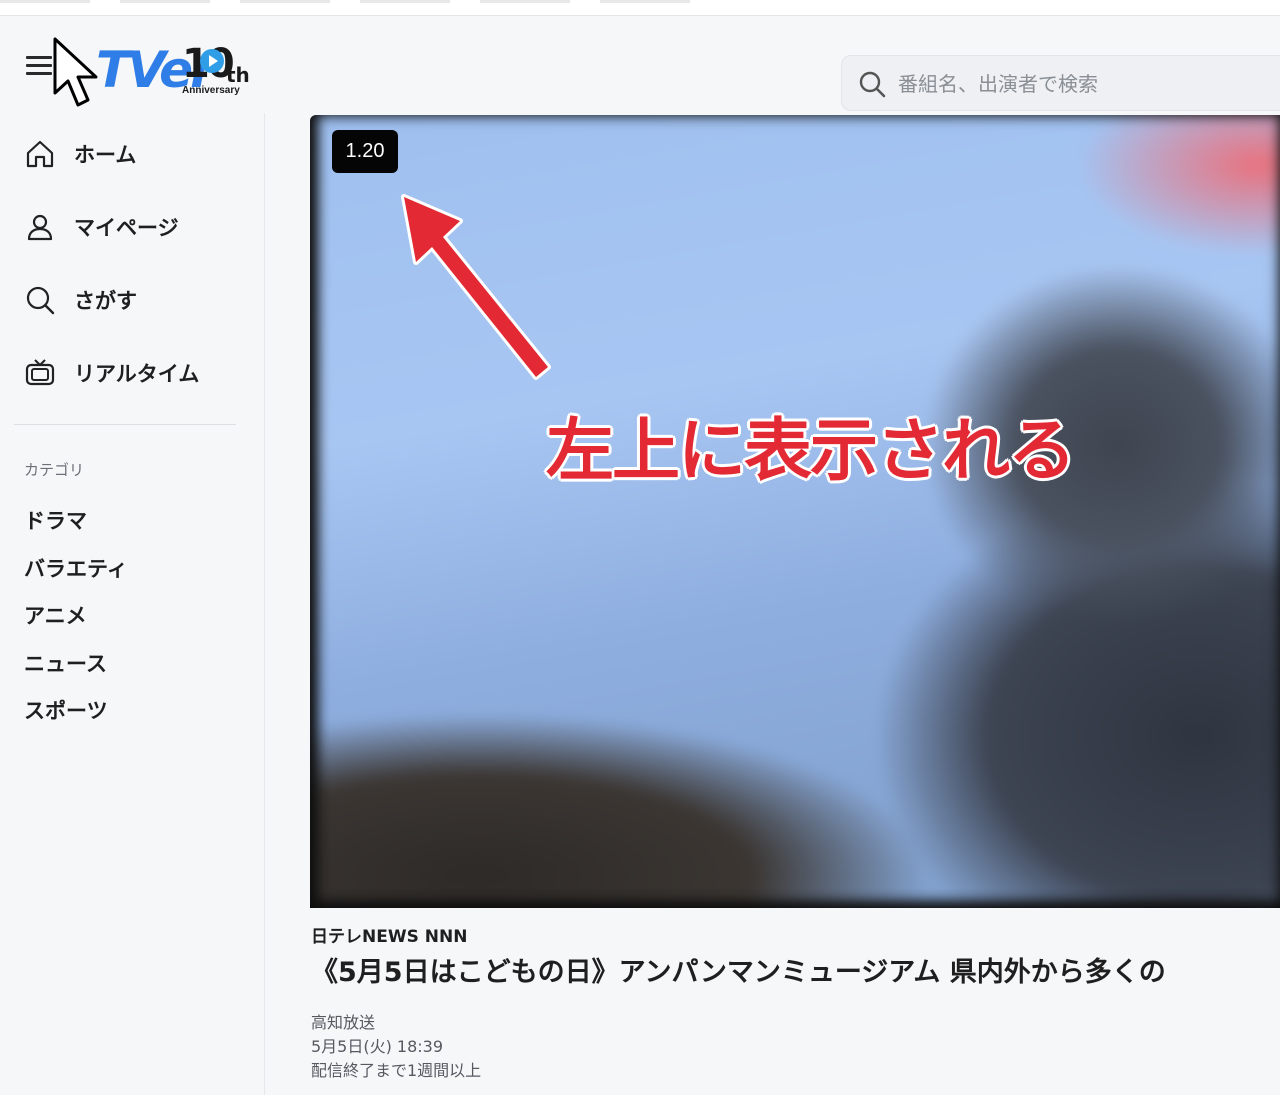  I want to click on site-header: TVer 10 th Anniversary, so click(640, 65).